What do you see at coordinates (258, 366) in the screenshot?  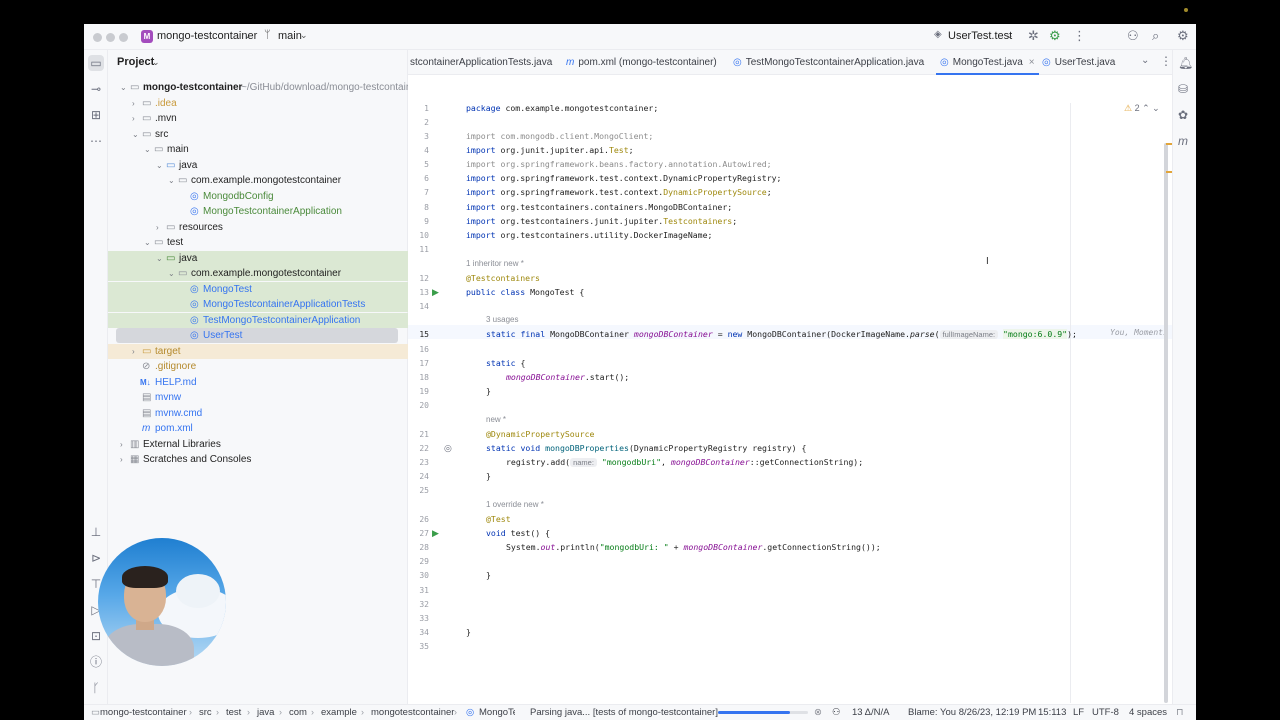 I see `tree-item-gitignore: ⊘ .gitignore` at bounding box center [258, 366].